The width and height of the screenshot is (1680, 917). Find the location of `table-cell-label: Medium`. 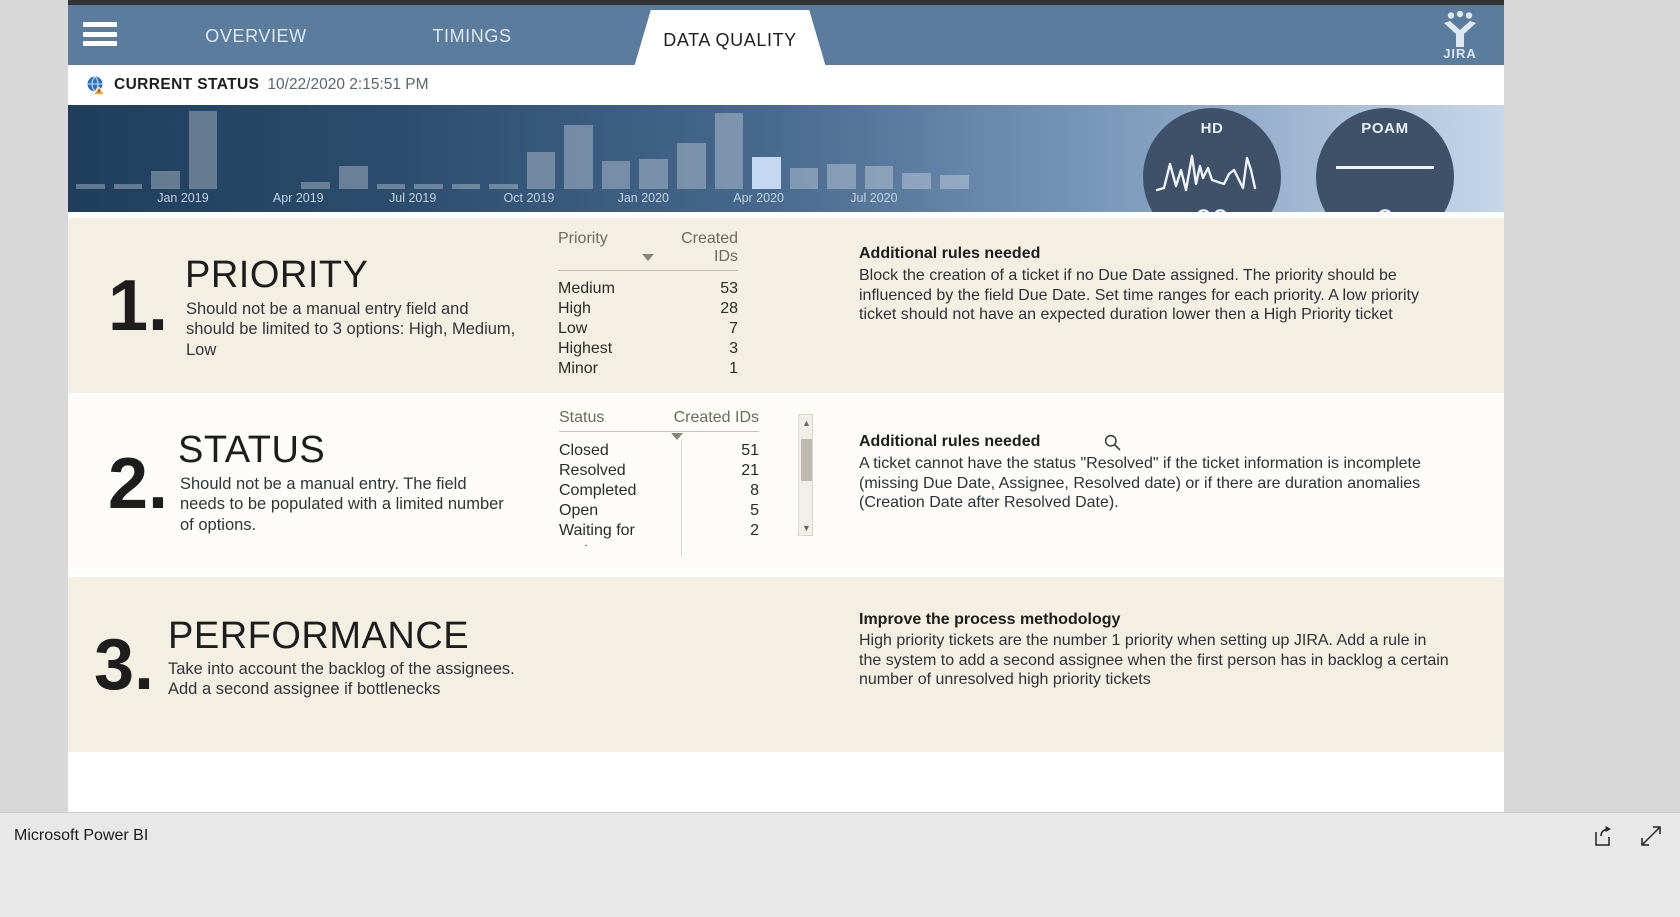

table-cell-label: Medium is located at coordinates (586, 288).